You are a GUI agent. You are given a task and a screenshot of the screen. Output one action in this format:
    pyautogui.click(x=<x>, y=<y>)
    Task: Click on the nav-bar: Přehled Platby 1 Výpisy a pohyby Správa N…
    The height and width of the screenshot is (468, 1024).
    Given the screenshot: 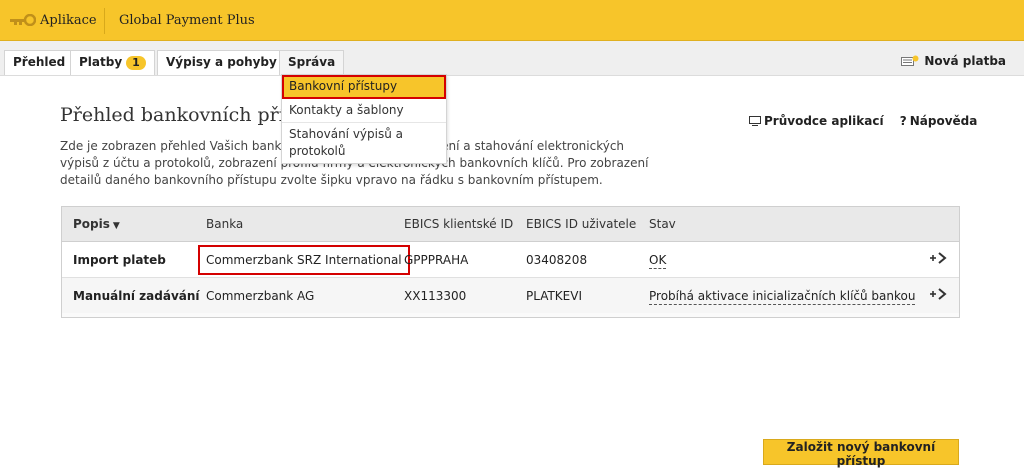 What is the action you would take?
    pyautogui.click(x=512, y=58)
    